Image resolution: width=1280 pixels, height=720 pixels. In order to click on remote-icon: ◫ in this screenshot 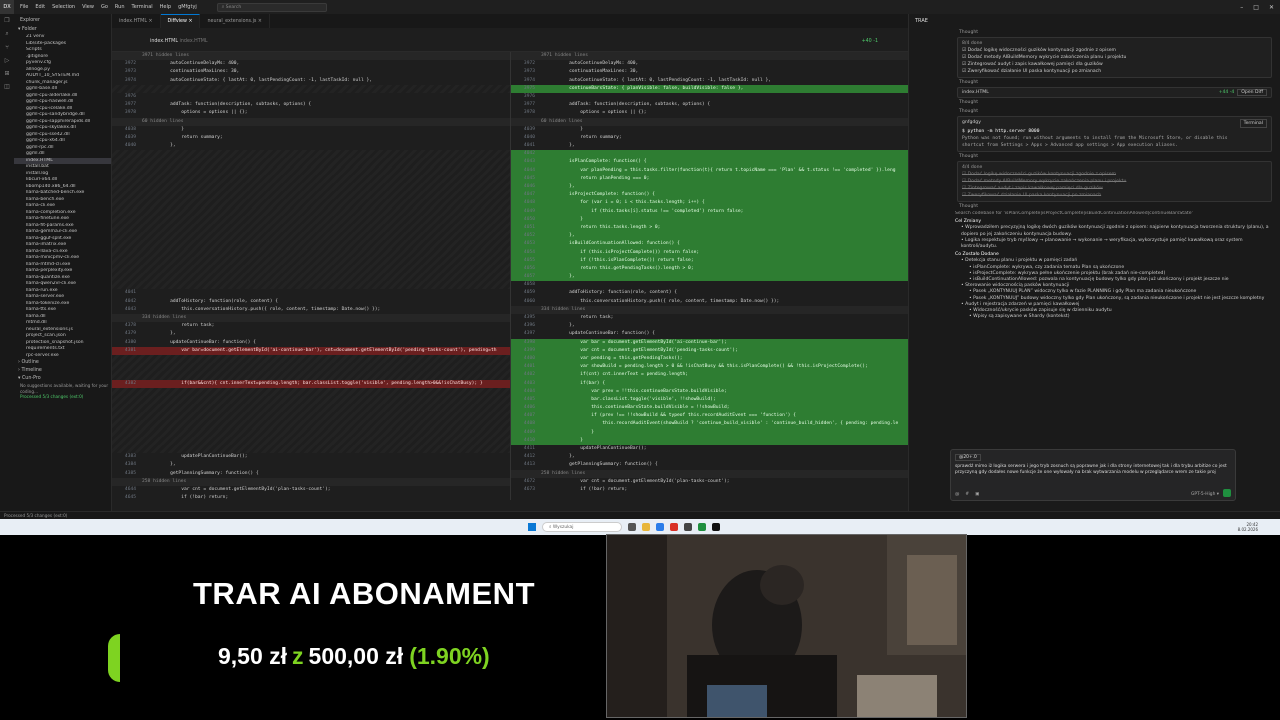, I will do `click(7, 86)`.